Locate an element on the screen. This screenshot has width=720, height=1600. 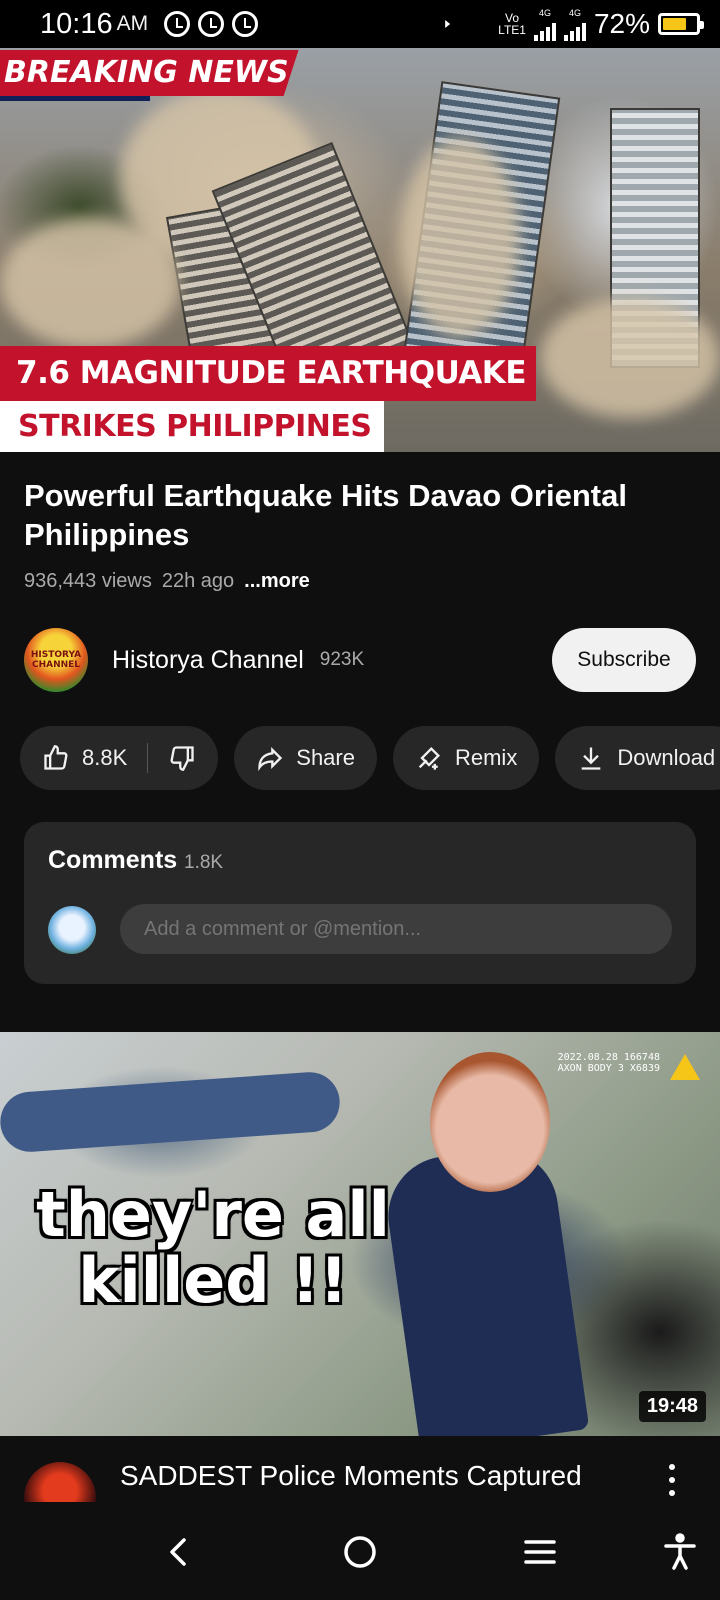
comments-panel: Comments 1.8K is located at coordinates (360, 903).